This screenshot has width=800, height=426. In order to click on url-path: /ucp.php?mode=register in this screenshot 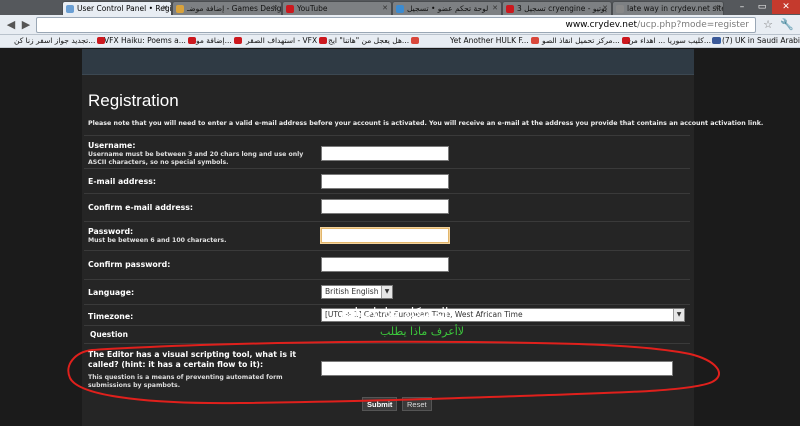, I will do `click(693, 25)`.